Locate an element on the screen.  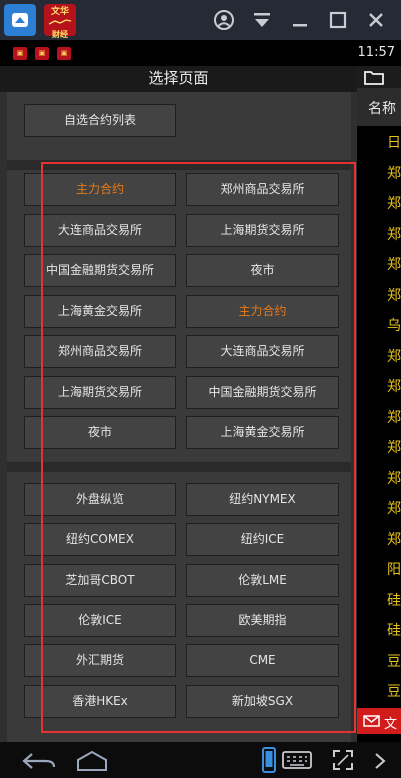
menu-dropdown-button is located at coordinates (262, 20).